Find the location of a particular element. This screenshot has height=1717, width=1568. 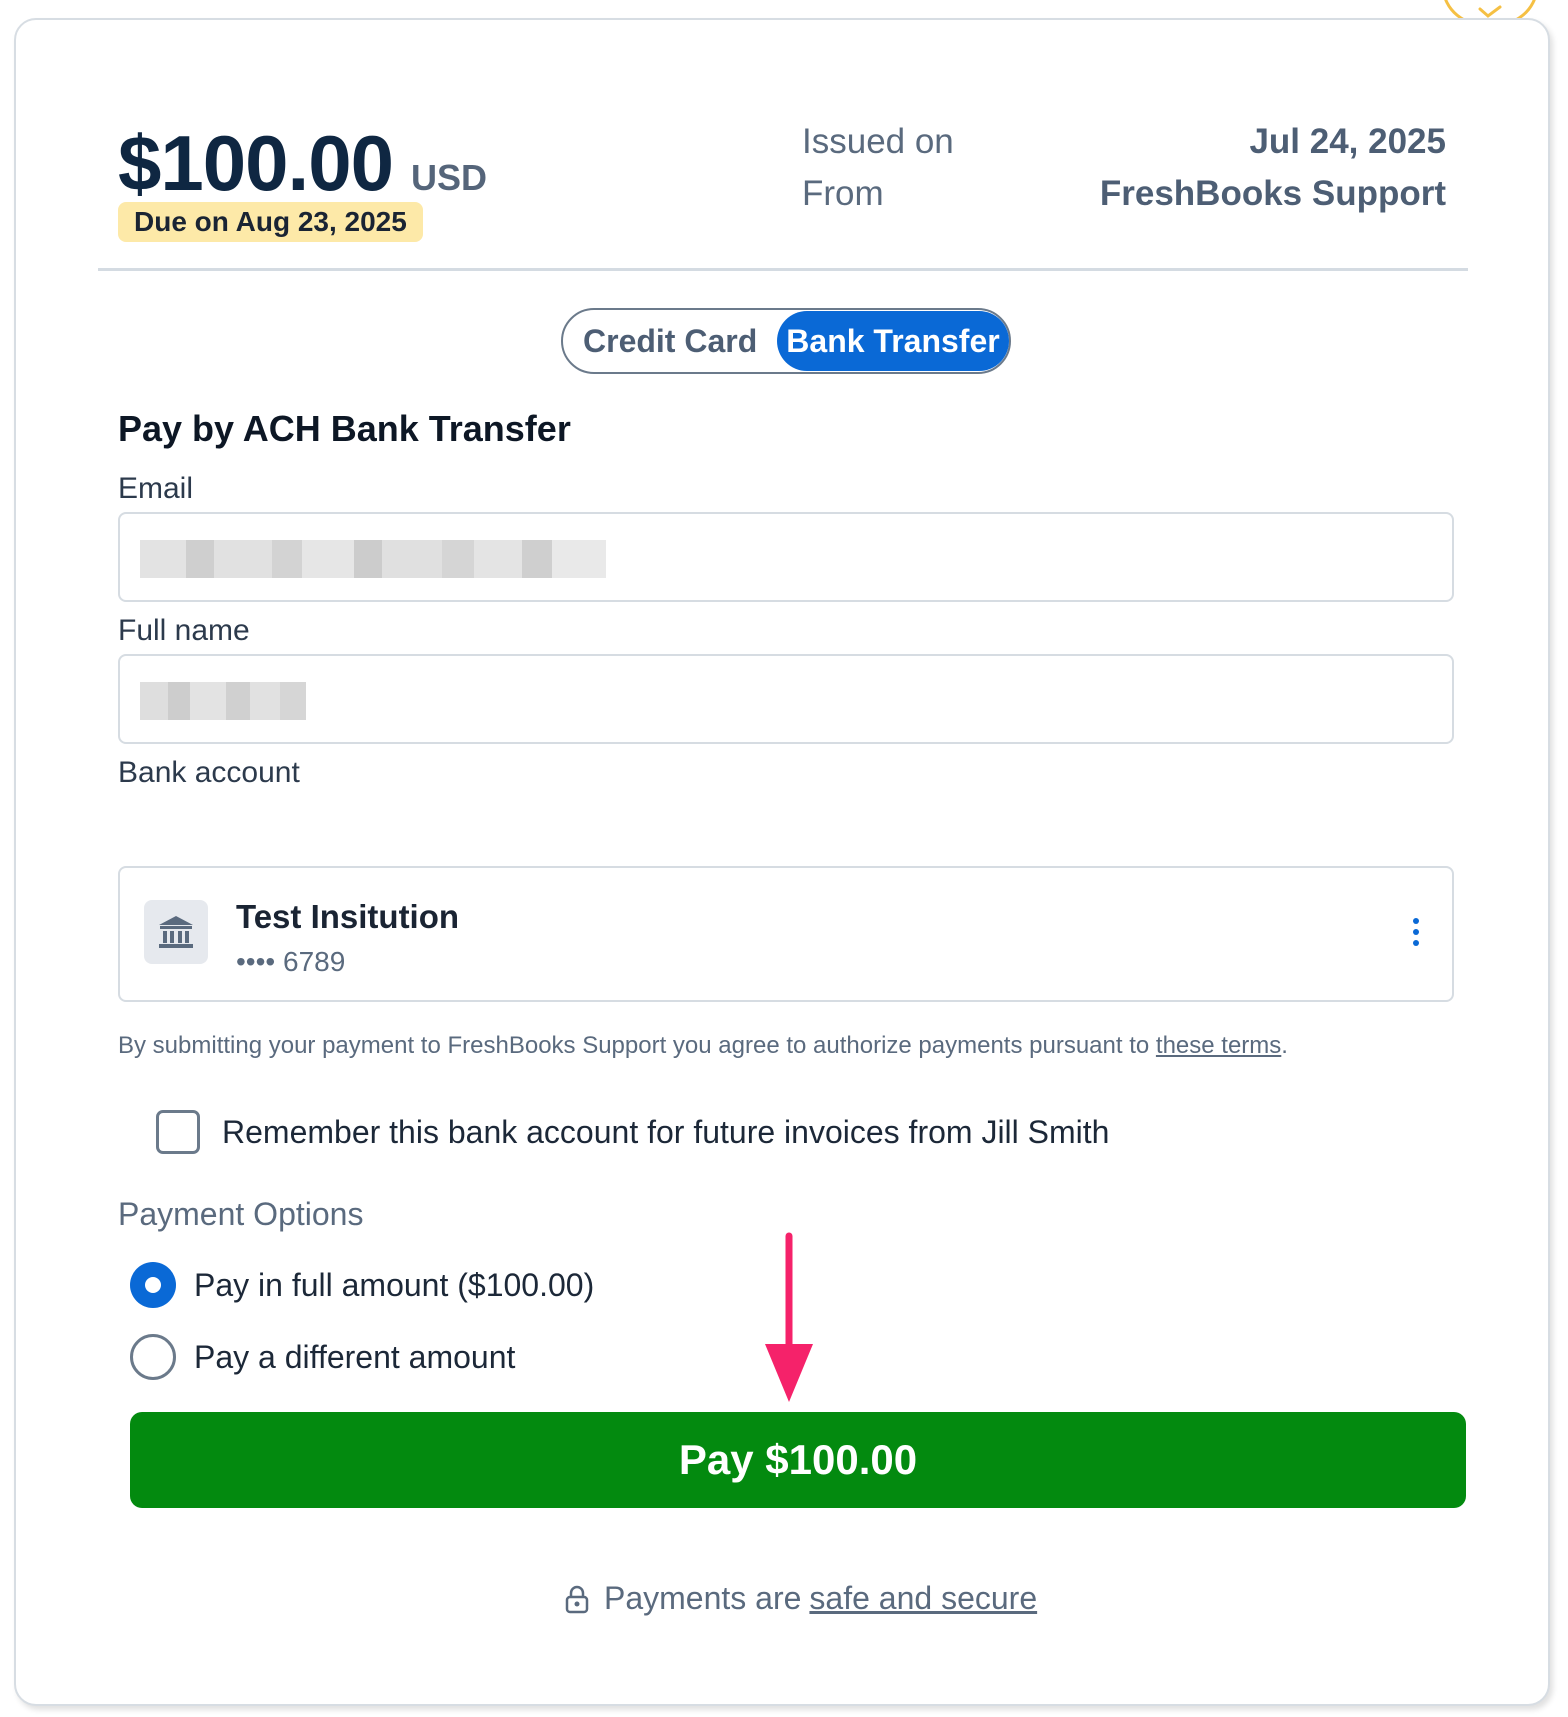

pay-button: Pay $100.00 is located at coordinates (798, 1460).